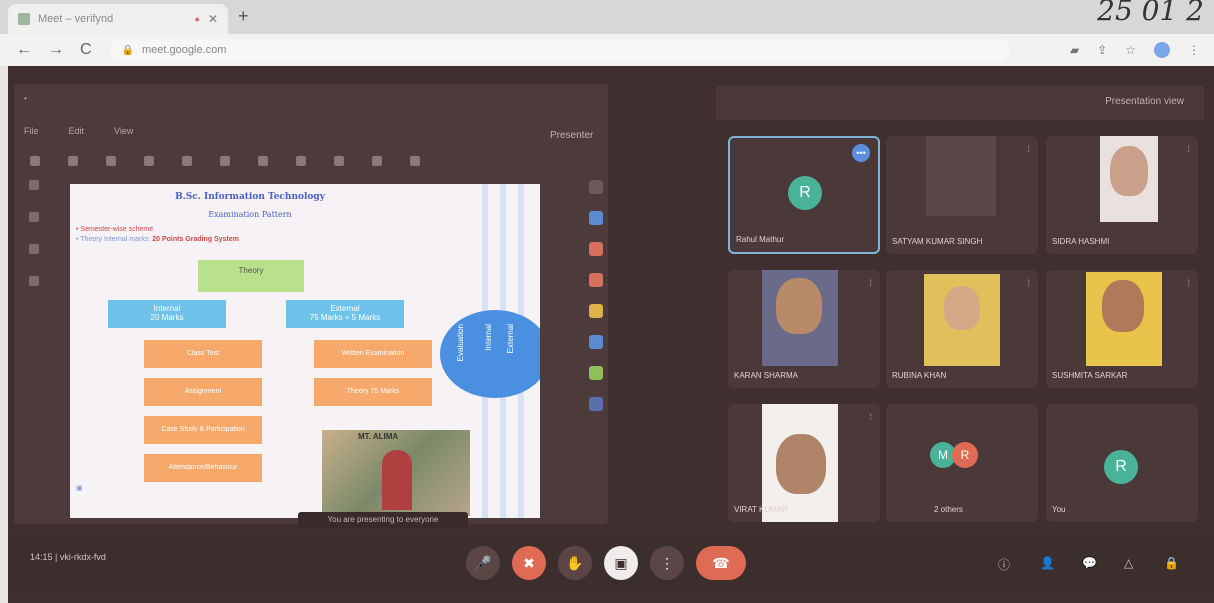 The width and height of the screenshot is (1214, 603). What do you see at coordinates (250, 197) in the screenshot?
I see `slide-title: B.Sc. Information Technology` at bounding box center [250, 197].